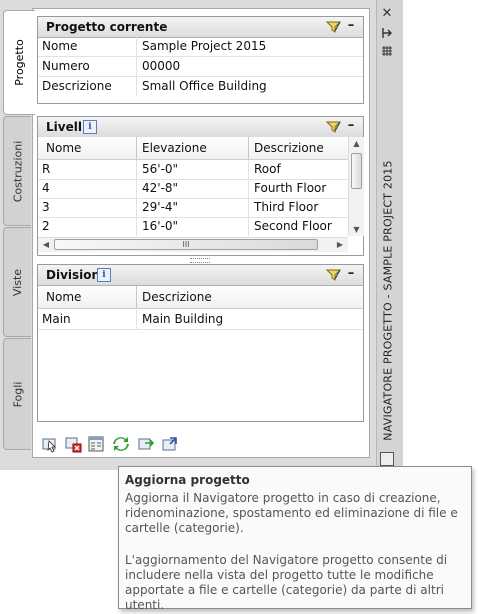  I want to click on scroll-grip: III, so click(186, 244).